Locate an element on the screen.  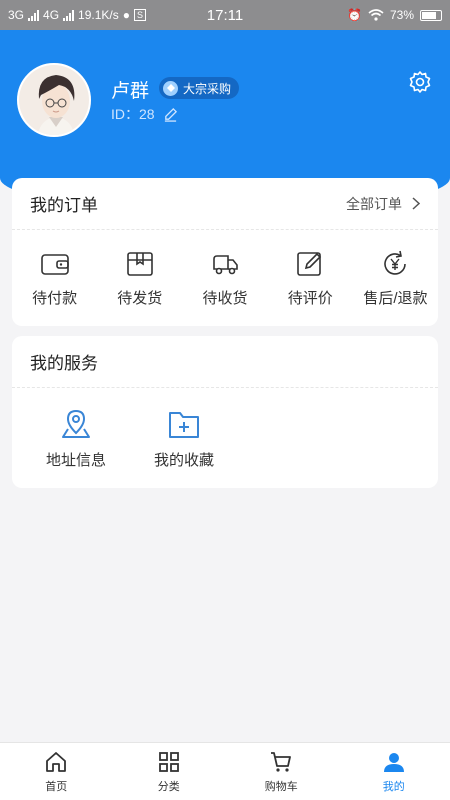
network-3g: 3G is located at coordinates (16, 15).